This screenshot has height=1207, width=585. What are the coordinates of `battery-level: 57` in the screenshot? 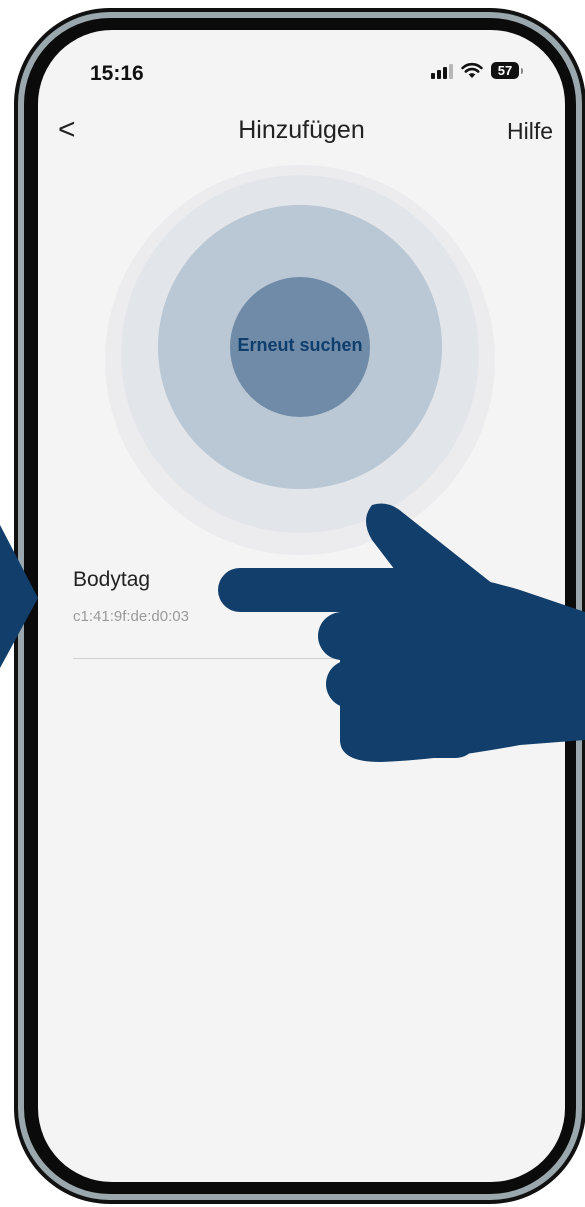 It's located at (505, 70).